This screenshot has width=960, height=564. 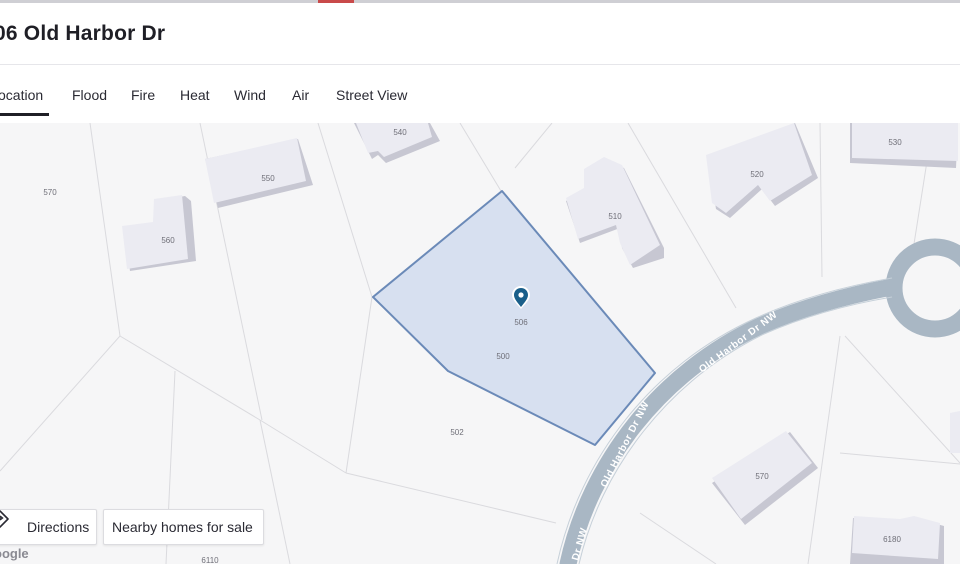 I want to click on lot-540-label: 540, so click(x=400, y=132).